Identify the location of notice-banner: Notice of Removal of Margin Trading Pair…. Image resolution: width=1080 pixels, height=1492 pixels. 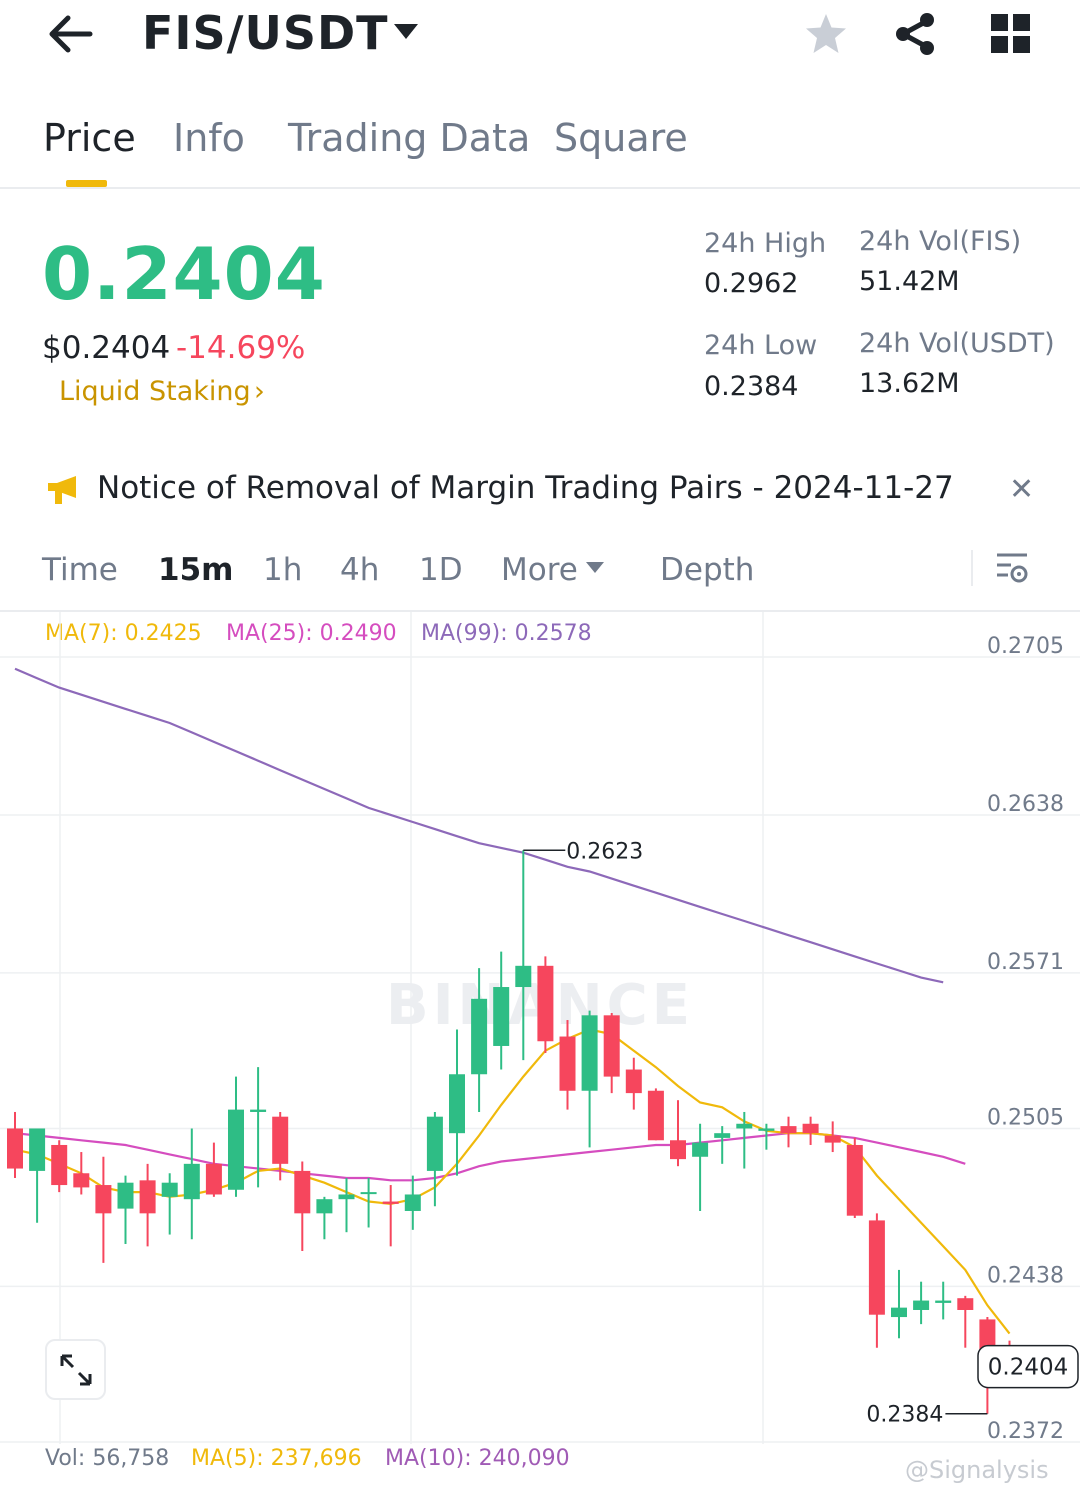
(525, 488).